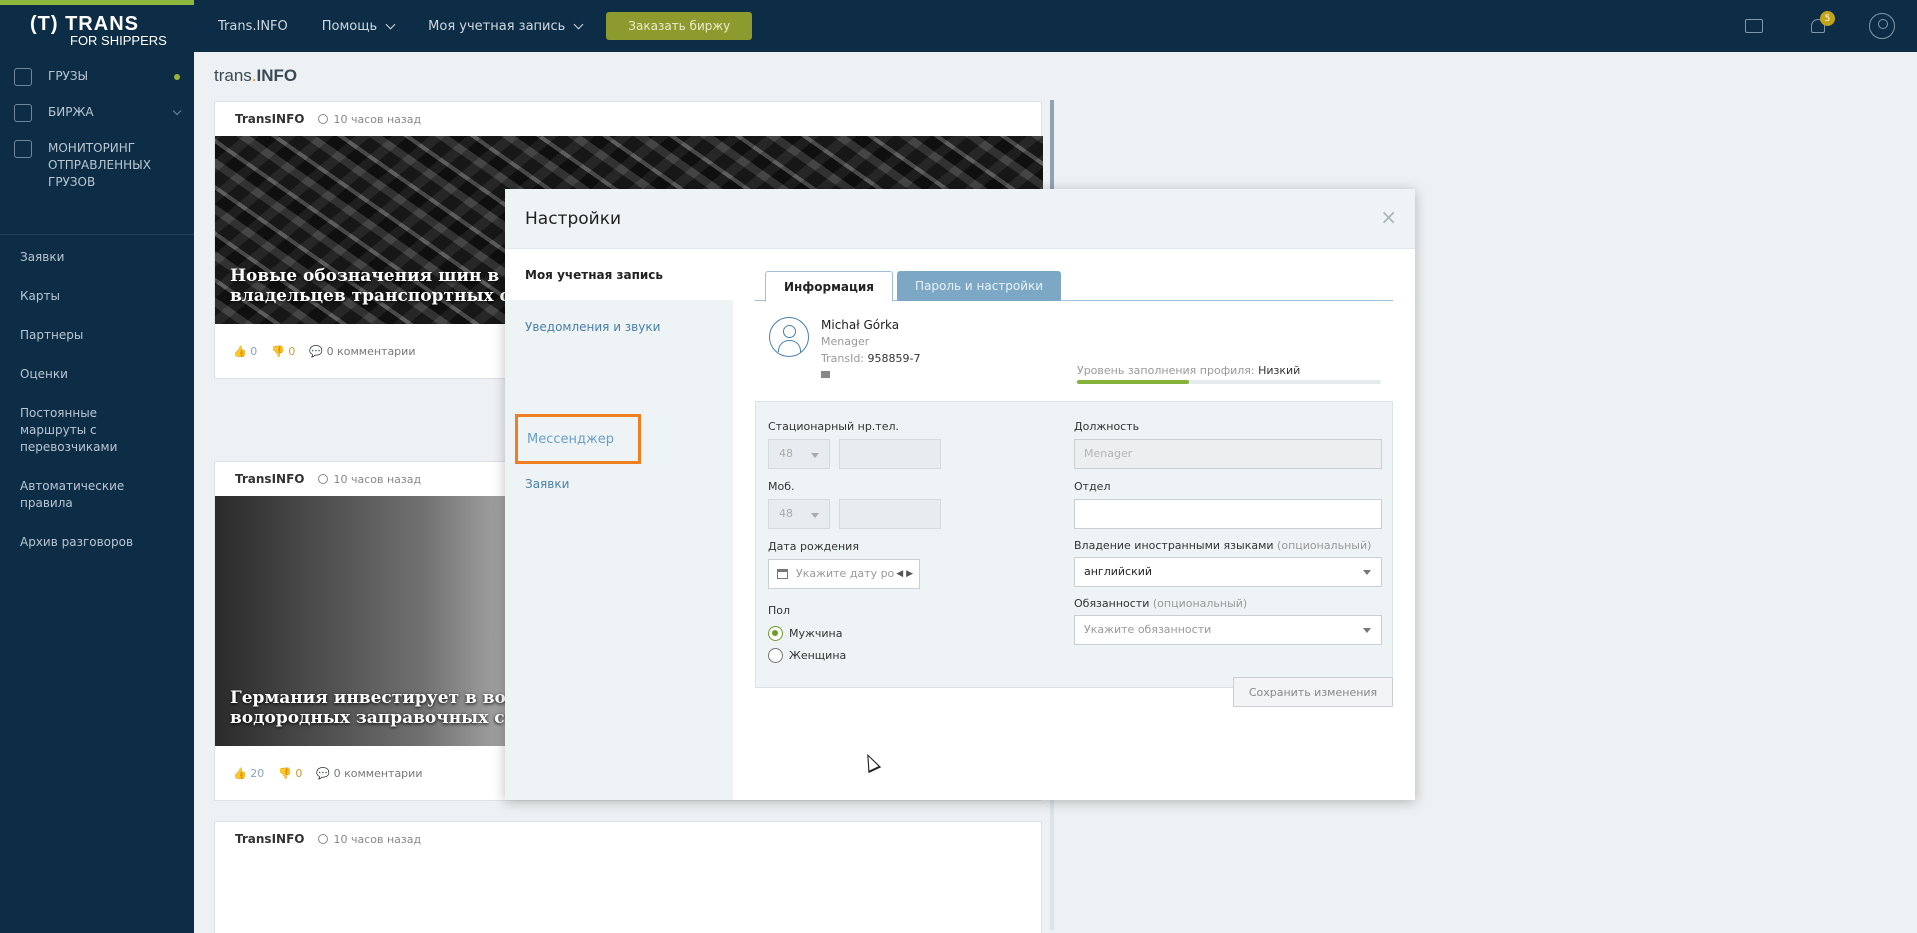 The height and width of the screenshot is (933, 1917). I want to click on nav-transinfo: Trans.INFO, so click(253, 26).